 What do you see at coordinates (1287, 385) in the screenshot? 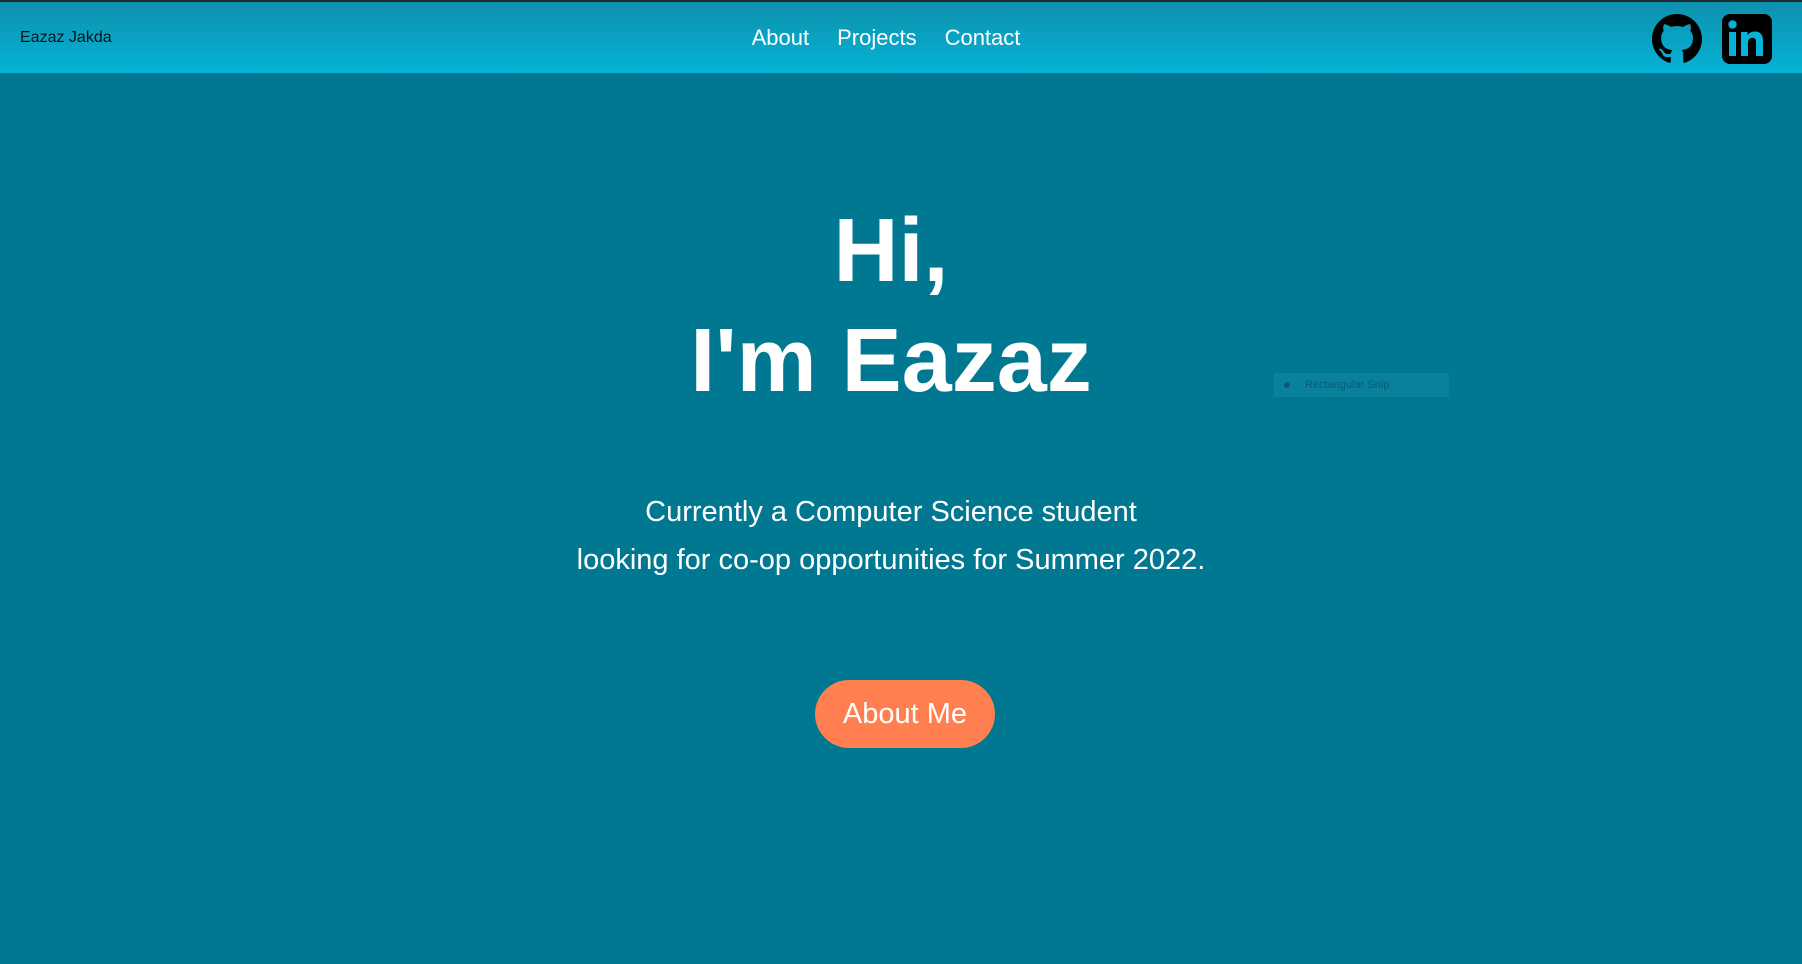
I see `snip-dot-icon` at bounding box center [1287, 385].